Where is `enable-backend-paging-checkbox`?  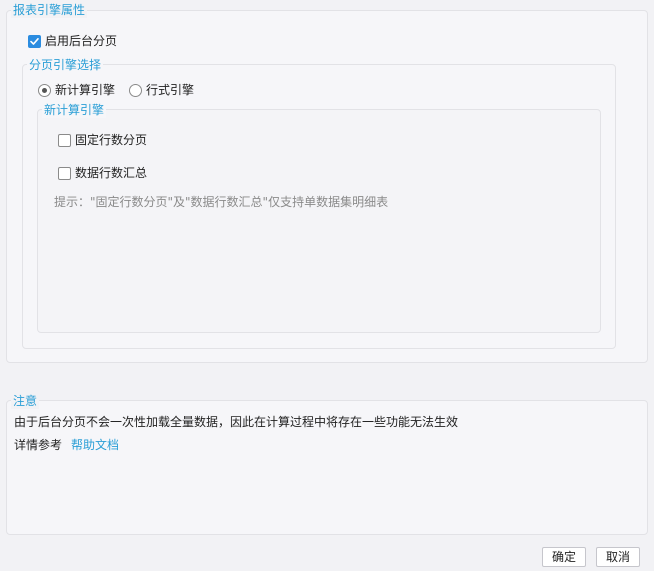
enable-backend-paging-checkbox is located at coordinates (34, 41).